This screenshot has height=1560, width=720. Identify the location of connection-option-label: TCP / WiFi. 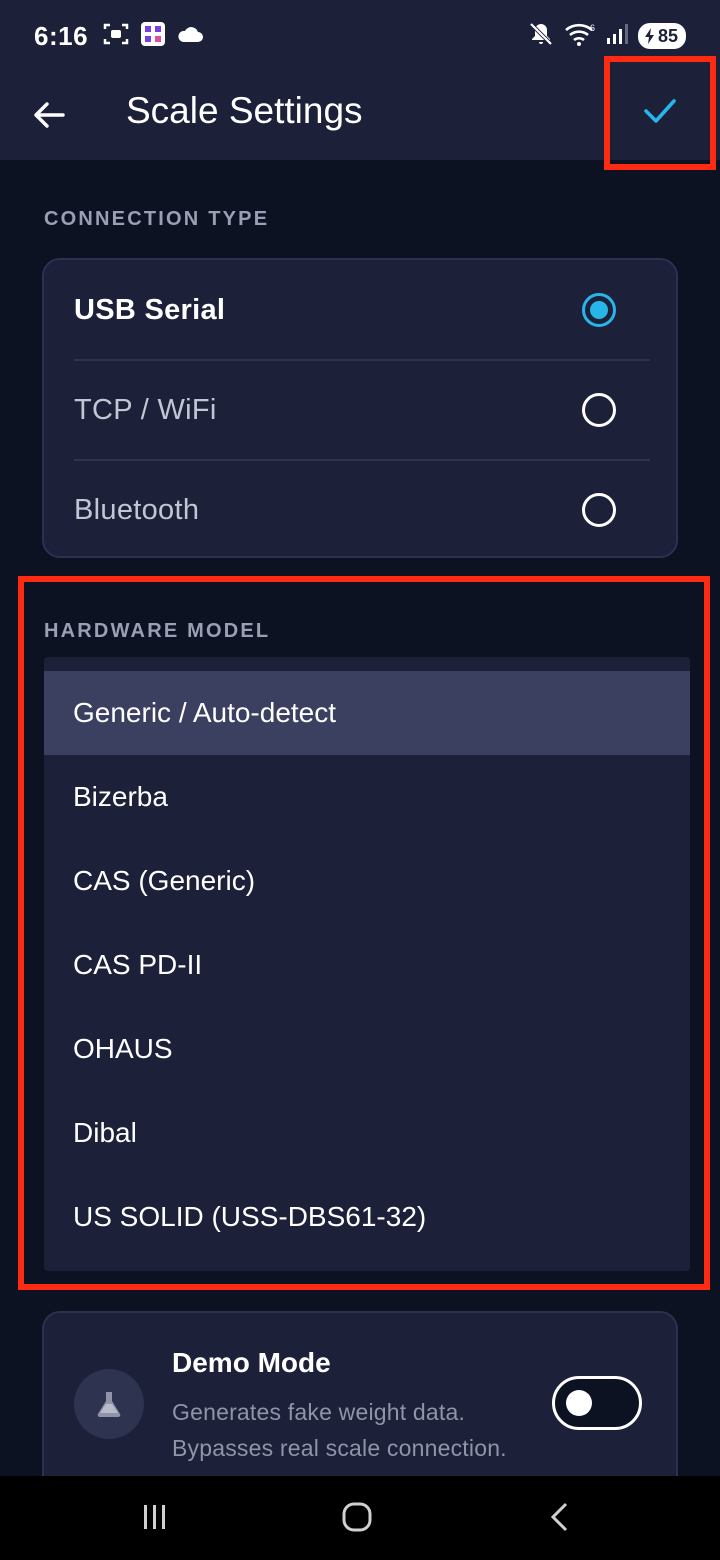
(145, 409).